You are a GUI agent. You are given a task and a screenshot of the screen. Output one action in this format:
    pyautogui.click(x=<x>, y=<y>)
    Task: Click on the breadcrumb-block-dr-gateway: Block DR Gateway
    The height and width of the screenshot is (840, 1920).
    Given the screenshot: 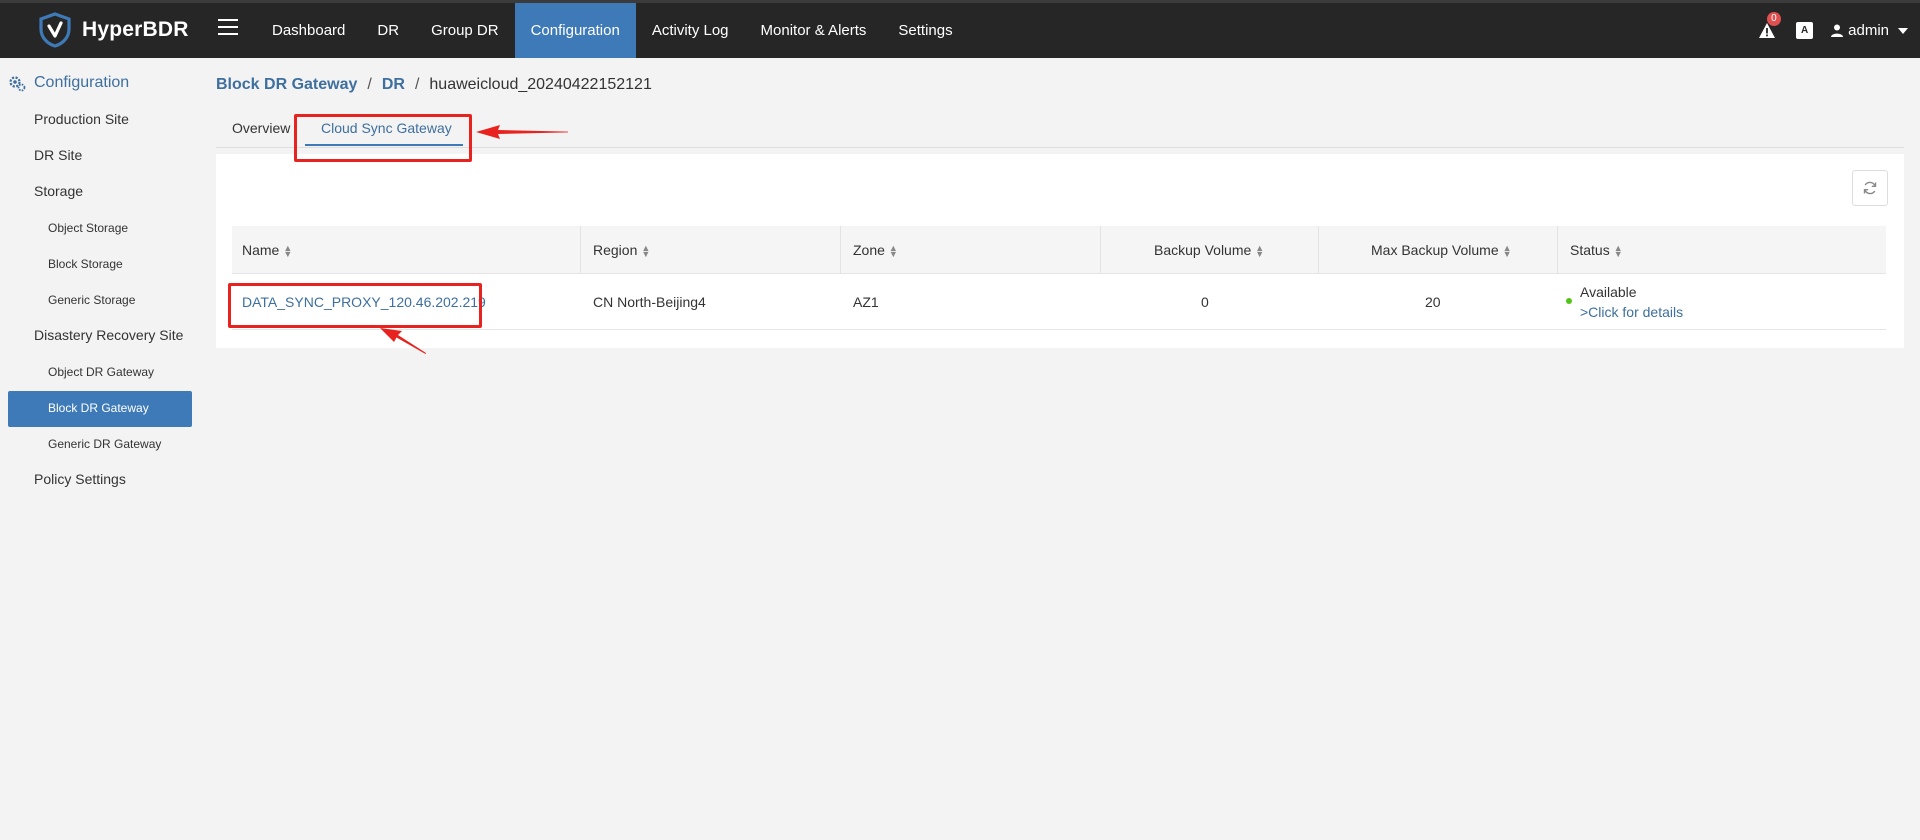 What is the action you would take?
    pyautogui.click(x=286, y=85)
    